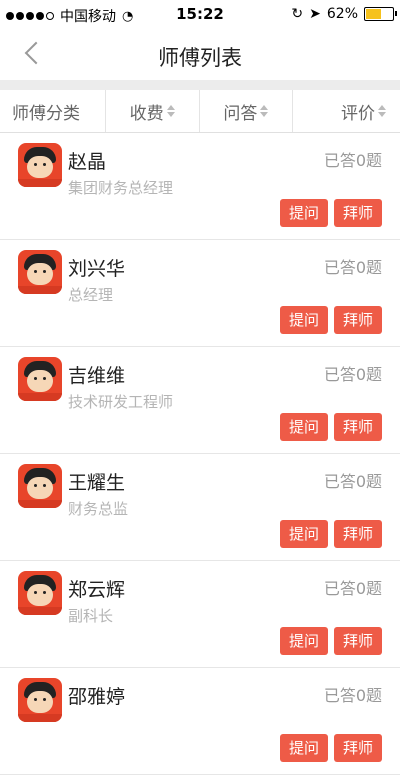 The image size is (400, 775). Describe the element at coordinates (200, 58) in the screenshot. I see `page-title: 师傅列表` at that location.